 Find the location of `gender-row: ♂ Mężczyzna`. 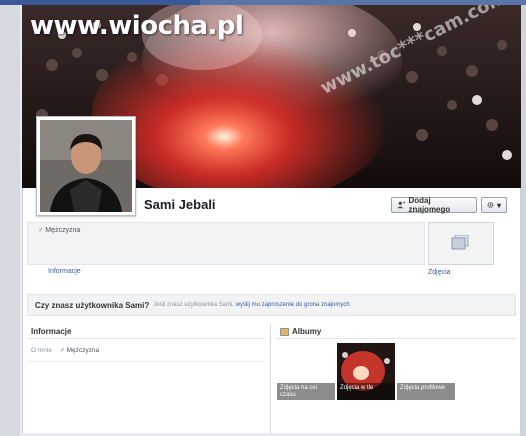

gender-row: ♂ Mężczyzna is located at coordinates (59, 230).